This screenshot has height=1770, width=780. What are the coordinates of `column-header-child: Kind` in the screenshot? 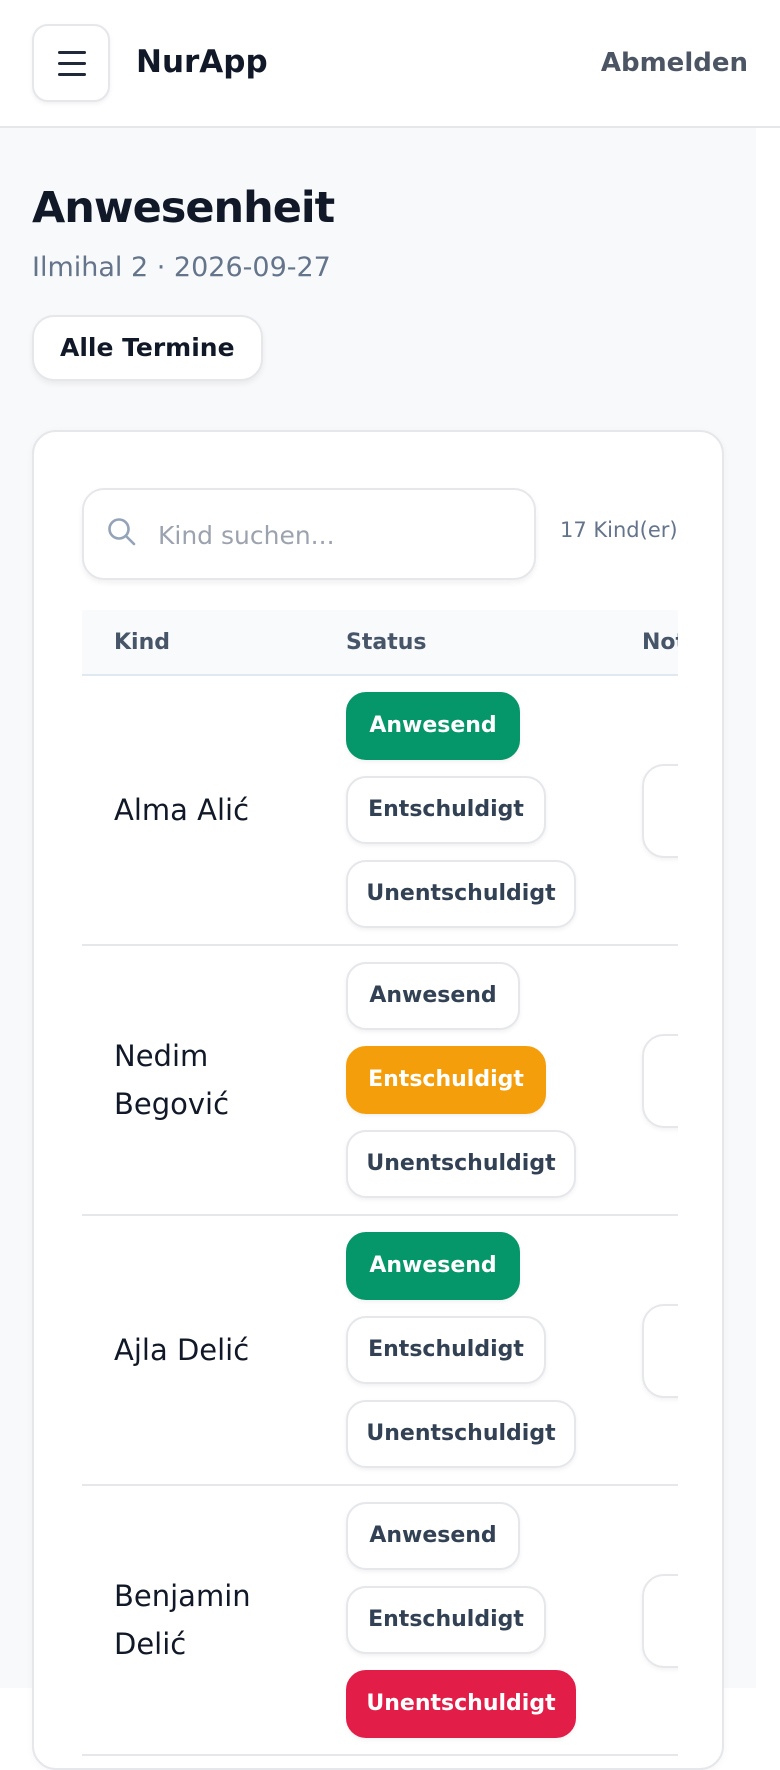 It's located at (142, 642).